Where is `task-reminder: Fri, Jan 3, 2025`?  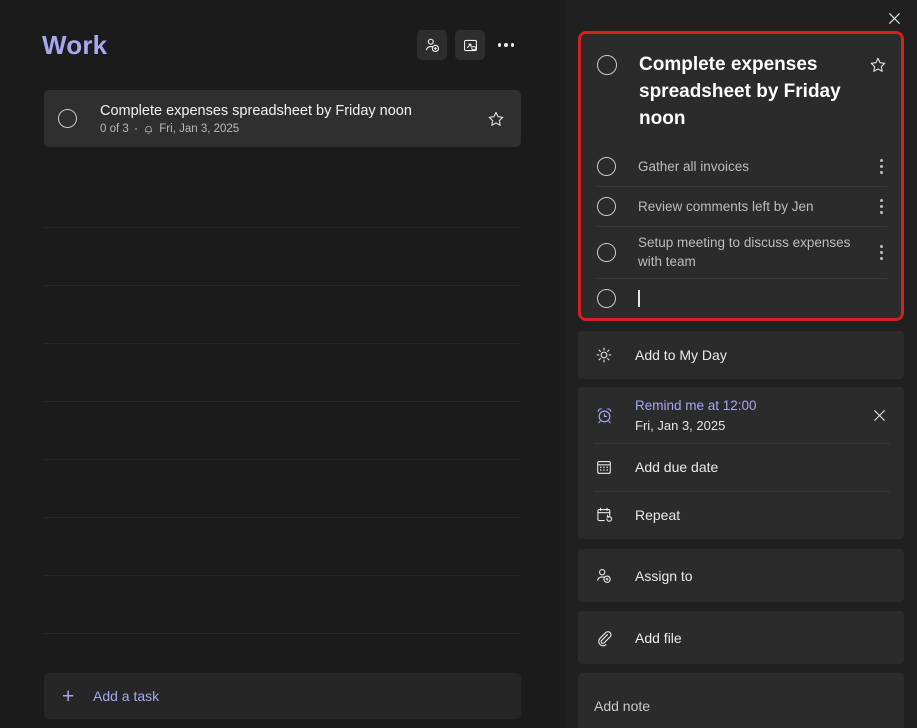 task-reminder: Fri, Jan 3, 2025 is located at coordinates (191, 129).